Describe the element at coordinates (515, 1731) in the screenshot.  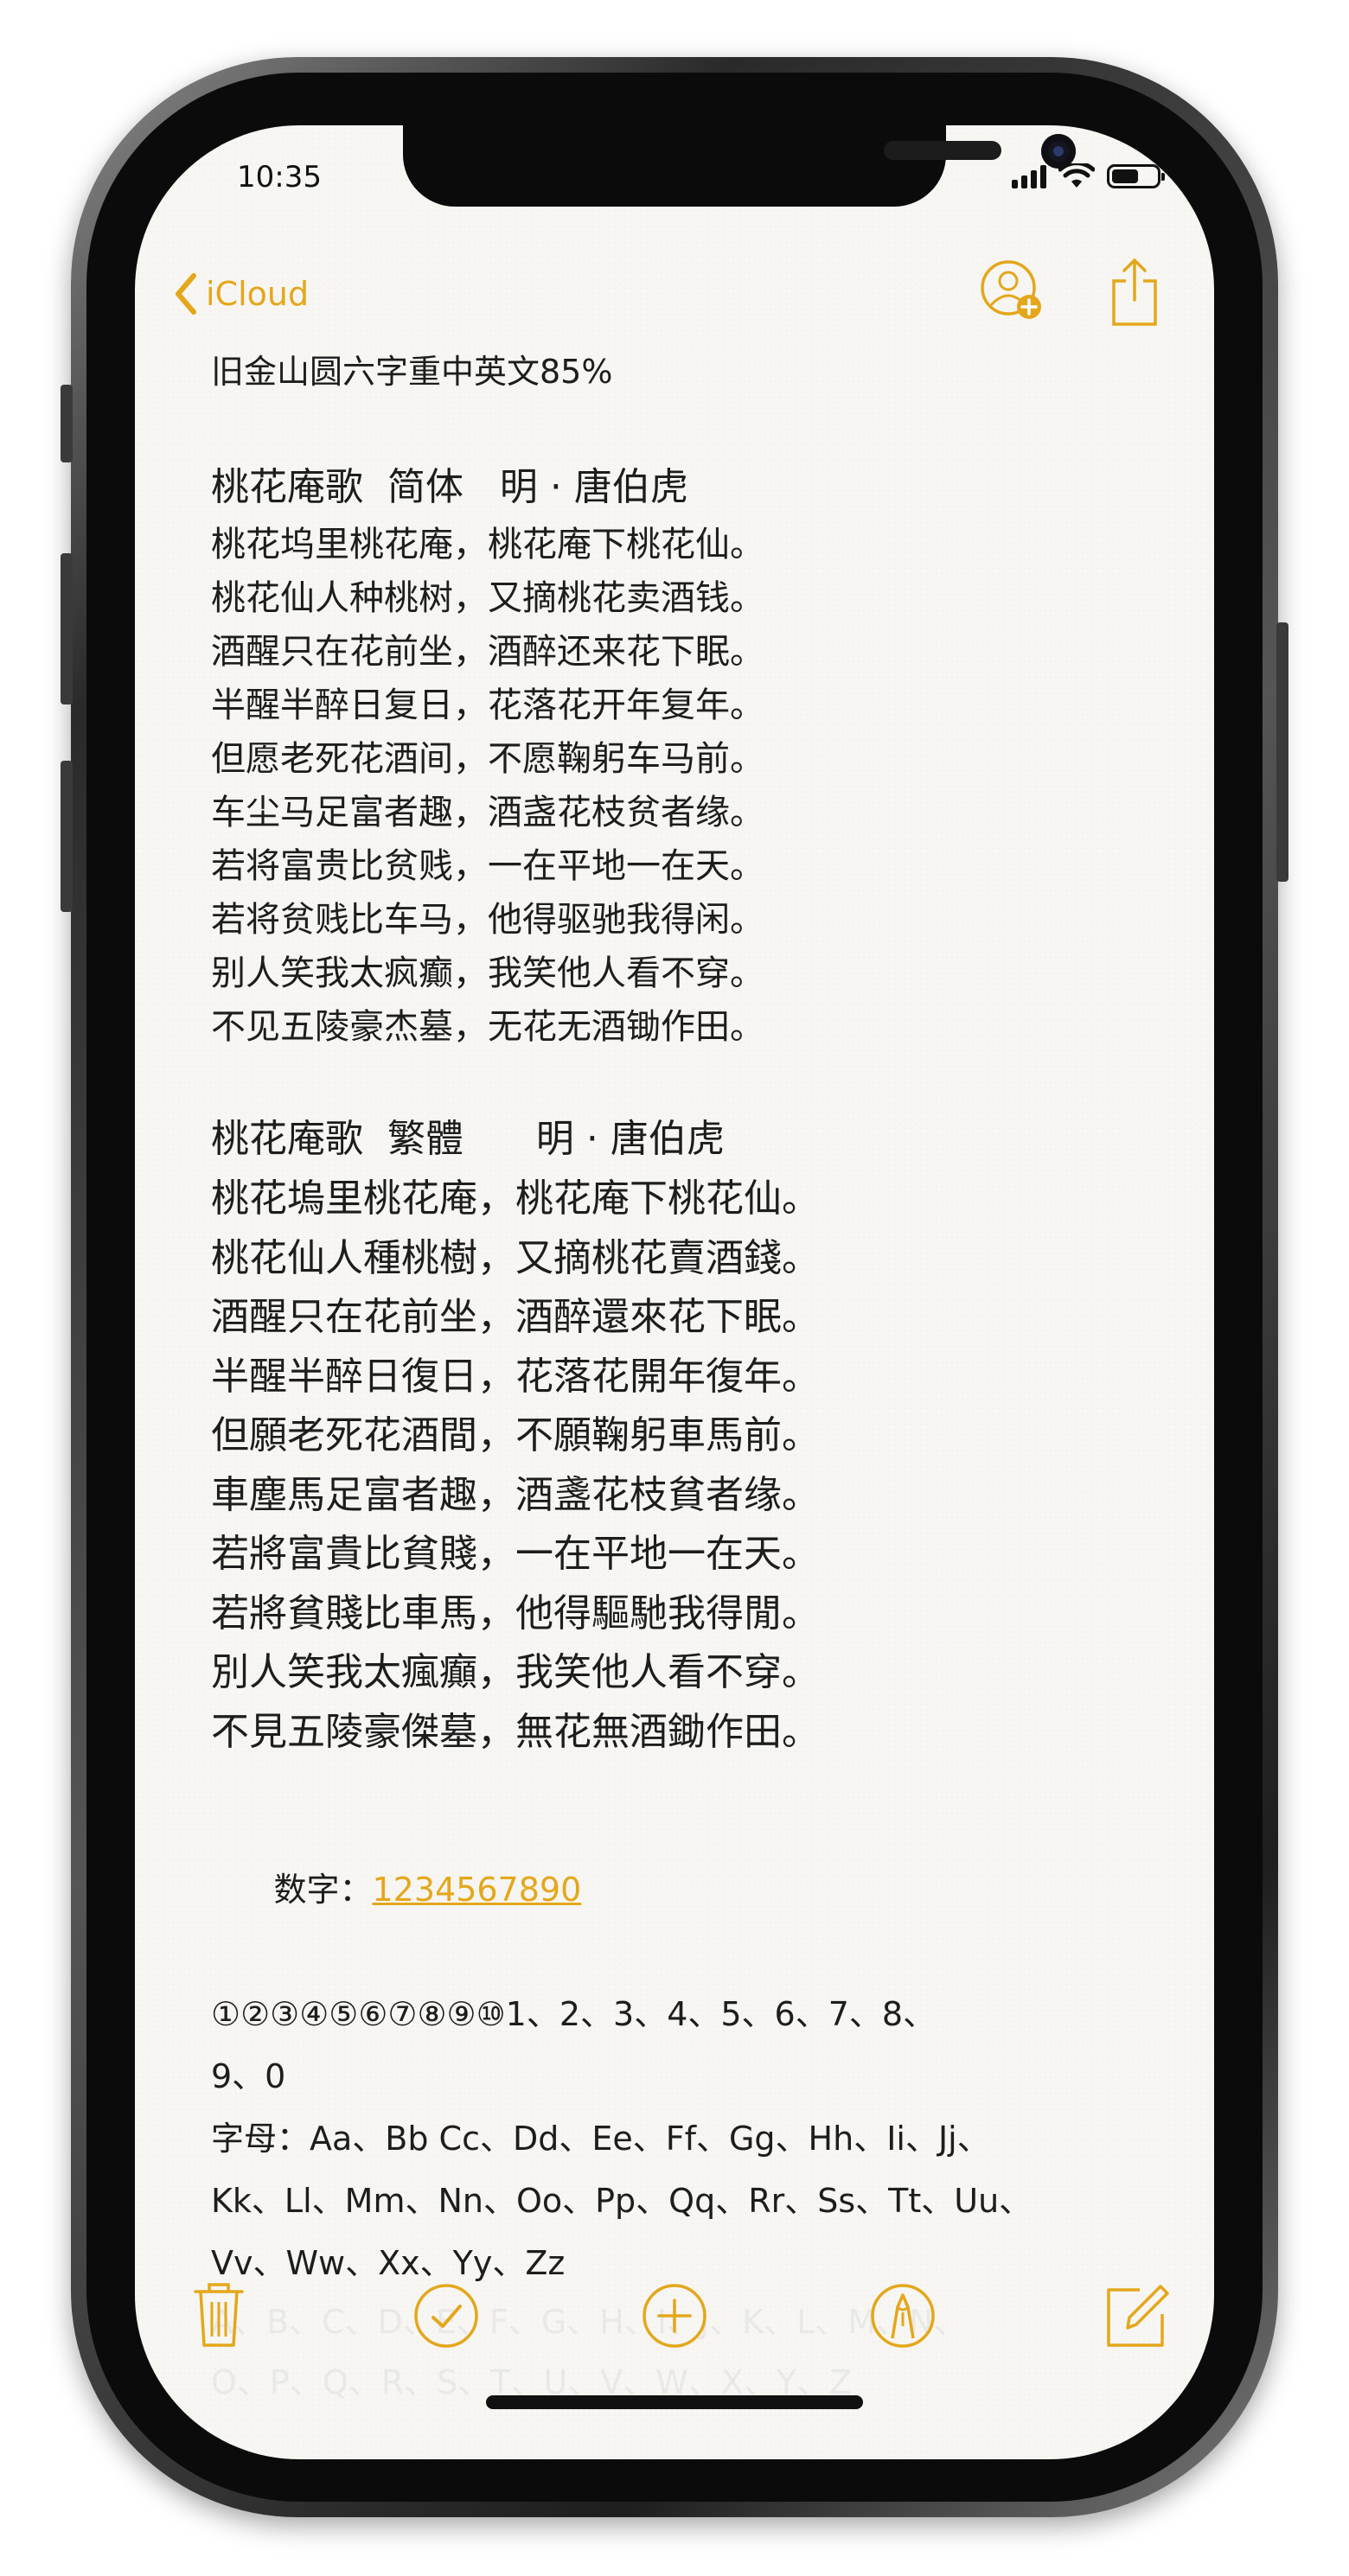
I see `traditional-line: 不見五陵豪傑墓，無花無酒鋤作田。` at that location.